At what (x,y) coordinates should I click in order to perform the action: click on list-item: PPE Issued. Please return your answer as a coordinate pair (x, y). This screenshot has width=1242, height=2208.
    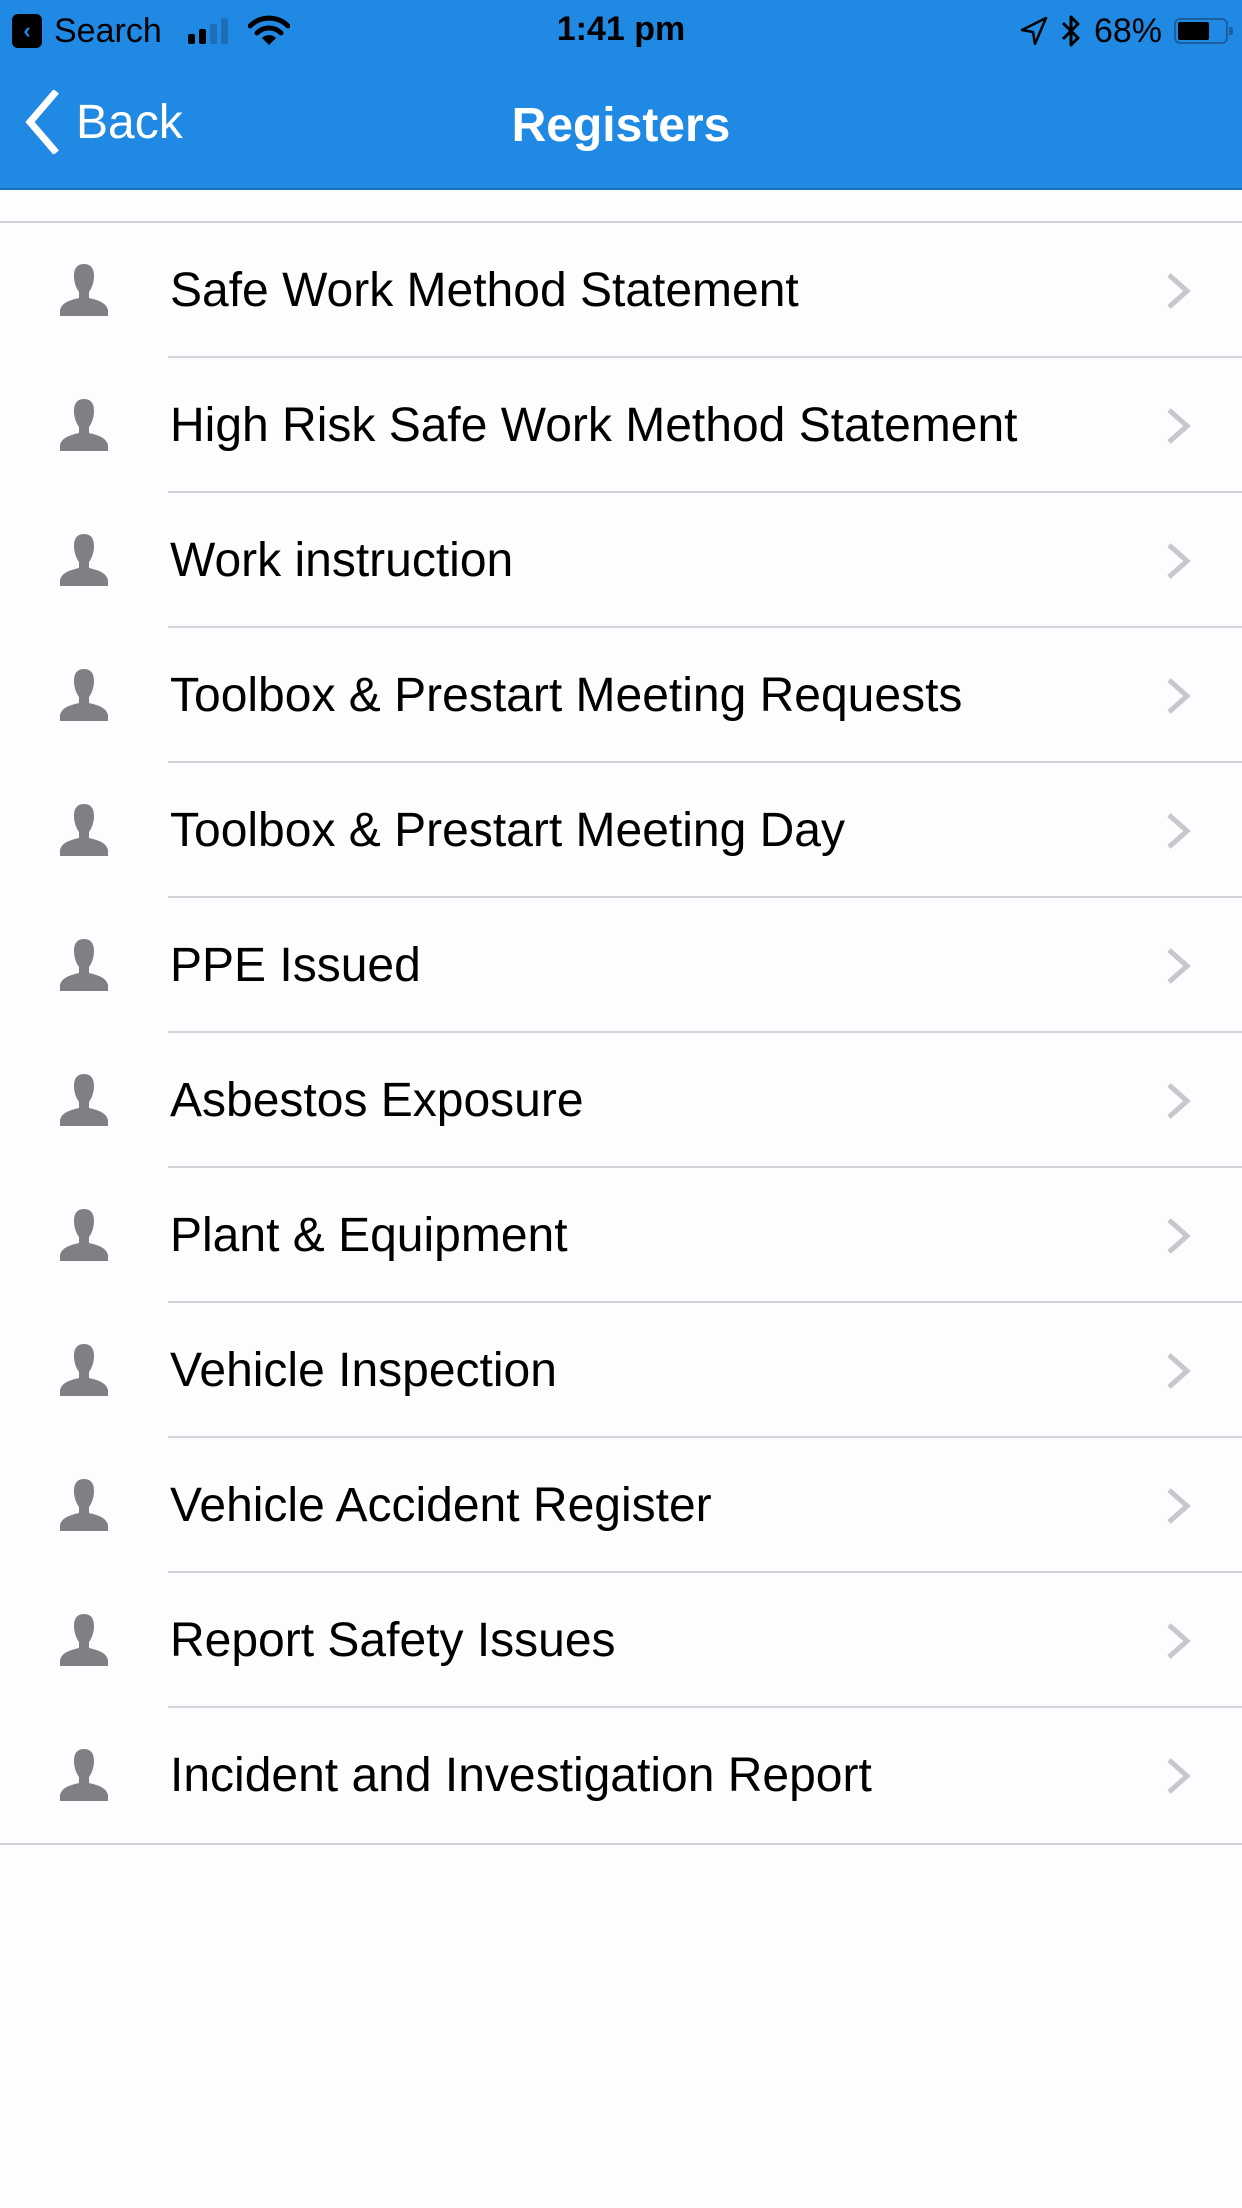
    Looking at the image, I should click on (621, 965).